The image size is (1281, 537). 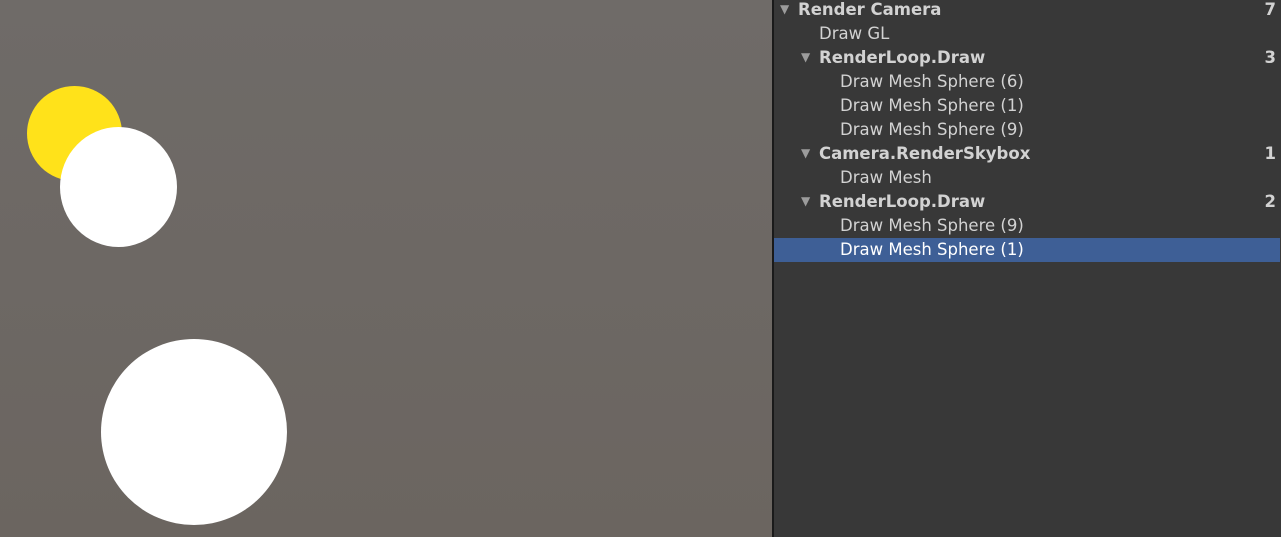 I want to click on tree-item-draw-mesh-sphere: Draw Mesh Sphere (6), so click(x=1027, y=82).